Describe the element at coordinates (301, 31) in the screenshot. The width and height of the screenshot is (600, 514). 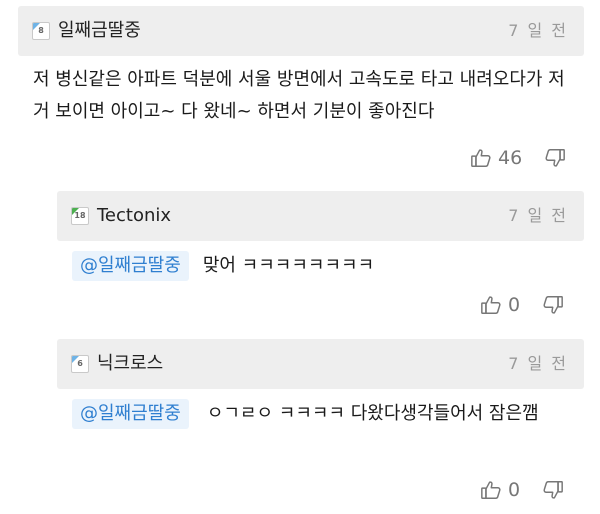
I see `comment-header: 8 일째금딸중 7 일 전` at that location.